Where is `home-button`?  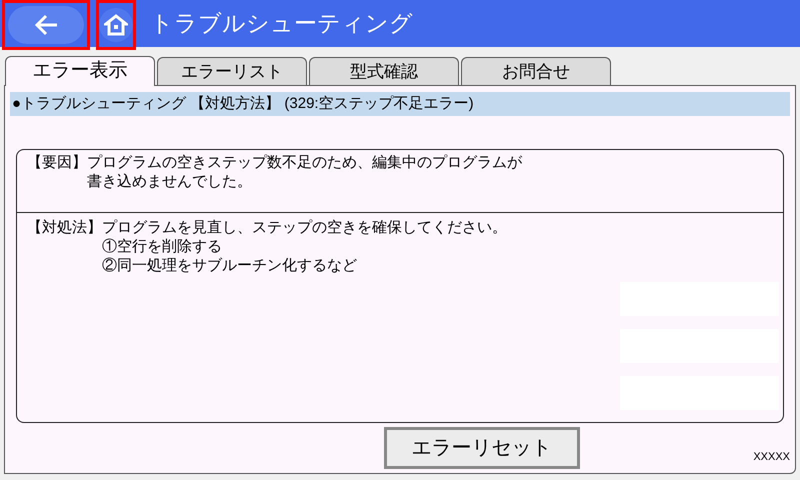 home-button is located at coordinates (116, 25).